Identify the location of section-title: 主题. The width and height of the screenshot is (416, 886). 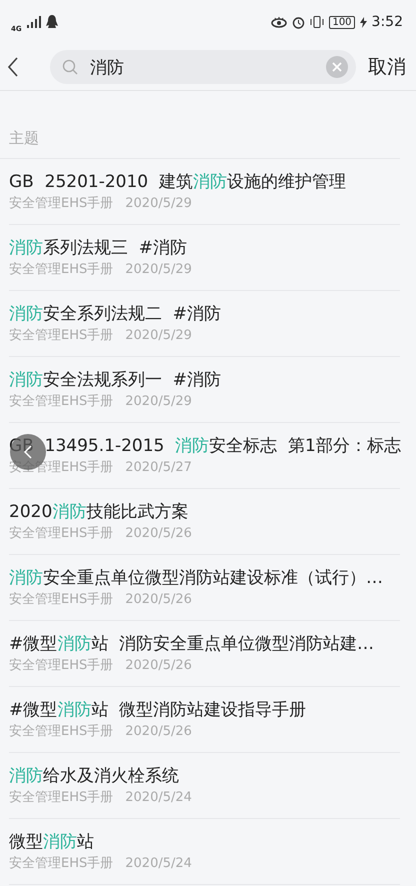
(24, 138).